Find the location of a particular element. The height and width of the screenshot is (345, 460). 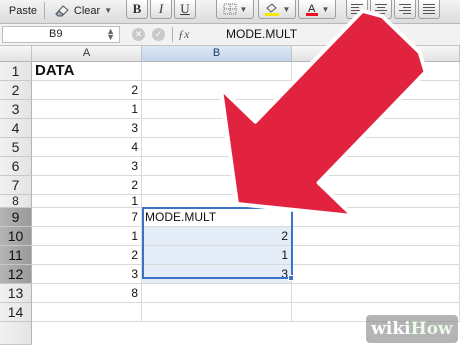

logo-part-2: How is located at coordinates (431, 329).